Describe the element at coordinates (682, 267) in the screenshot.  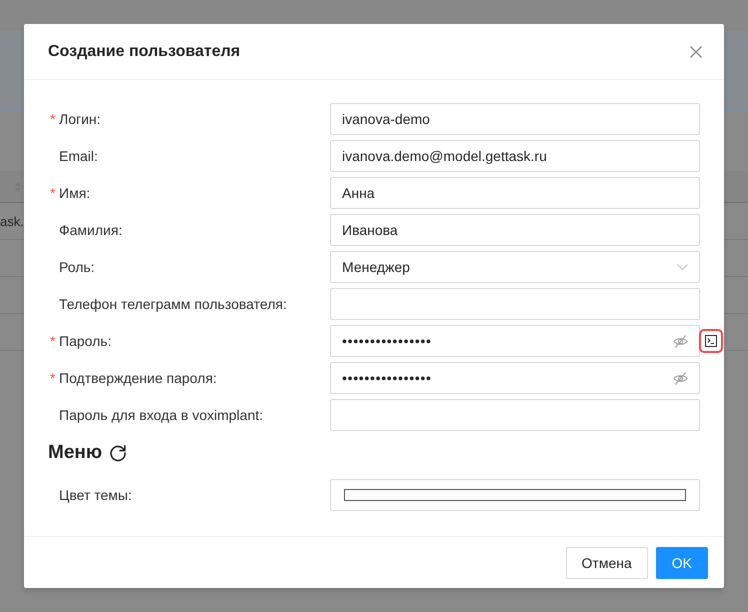
I see `caret-icon` at that location.